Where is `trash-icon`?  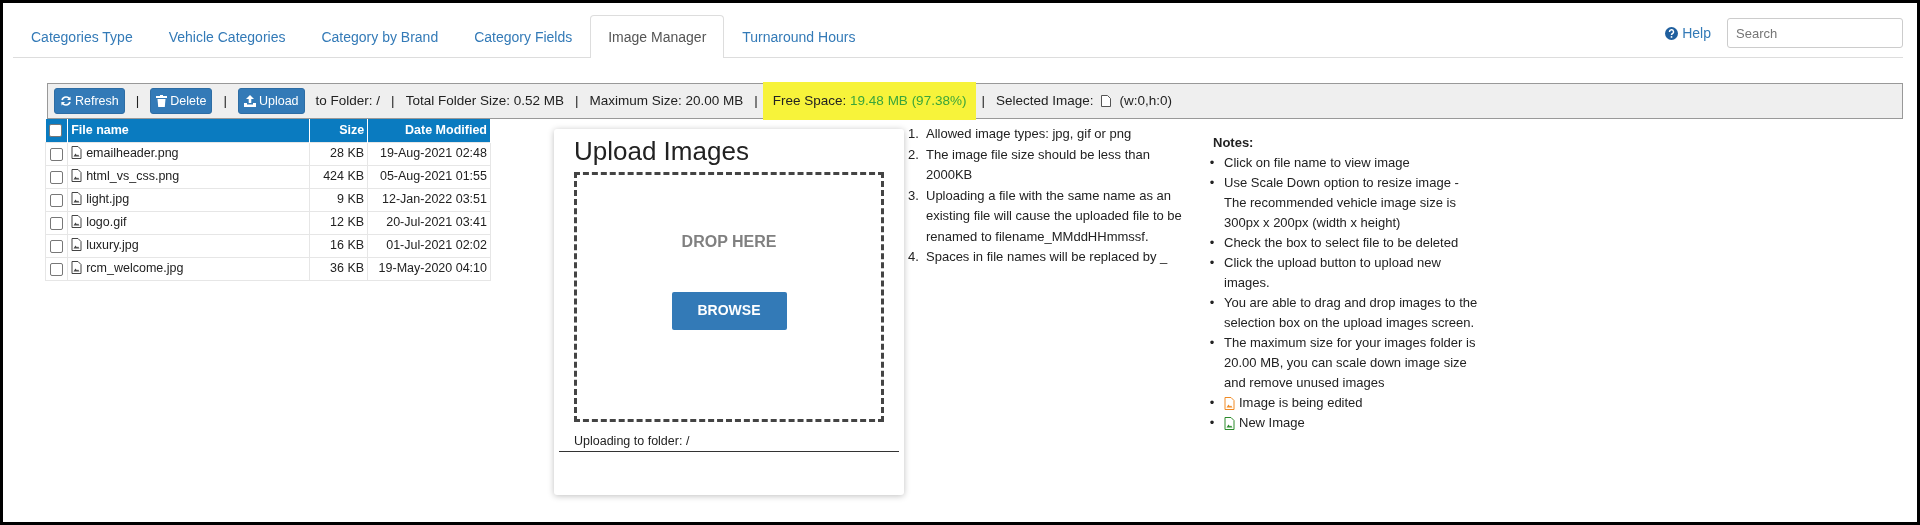 trash-icon is located at coordinates (162, 101).